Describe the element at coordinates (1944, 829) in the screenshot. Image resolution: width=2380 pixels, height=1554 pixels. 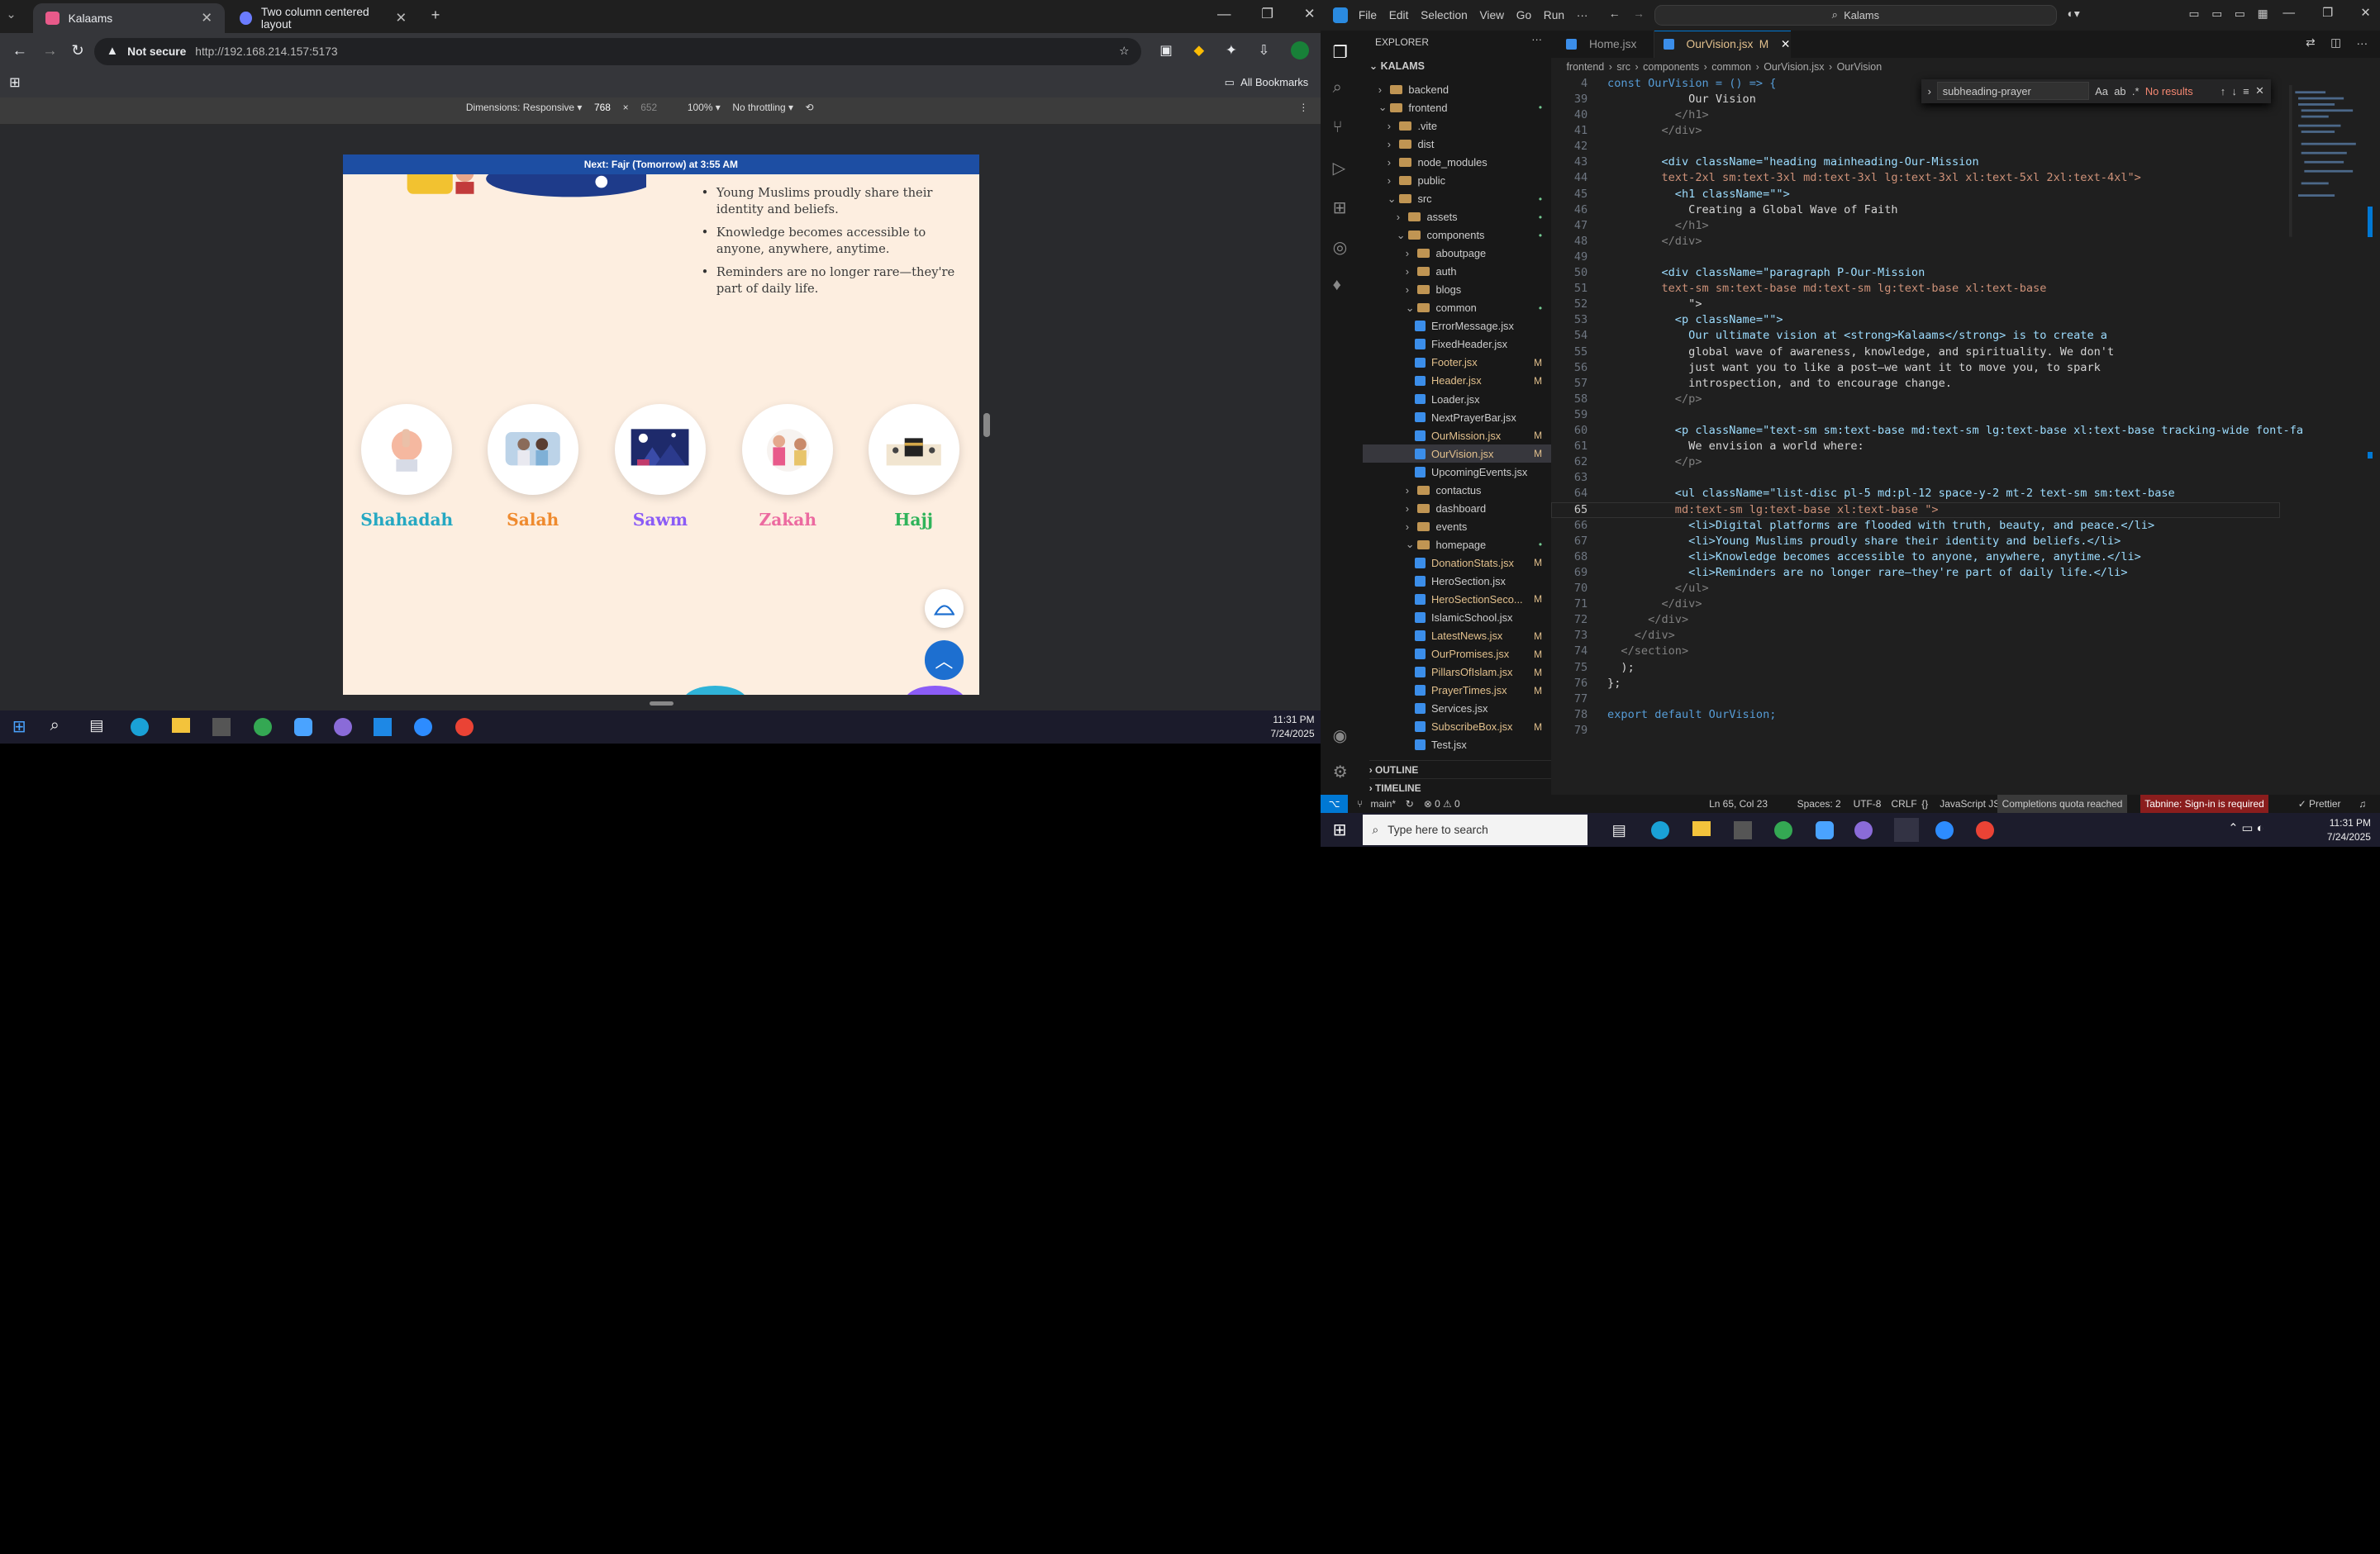
I see `zoom-icon` at that location.